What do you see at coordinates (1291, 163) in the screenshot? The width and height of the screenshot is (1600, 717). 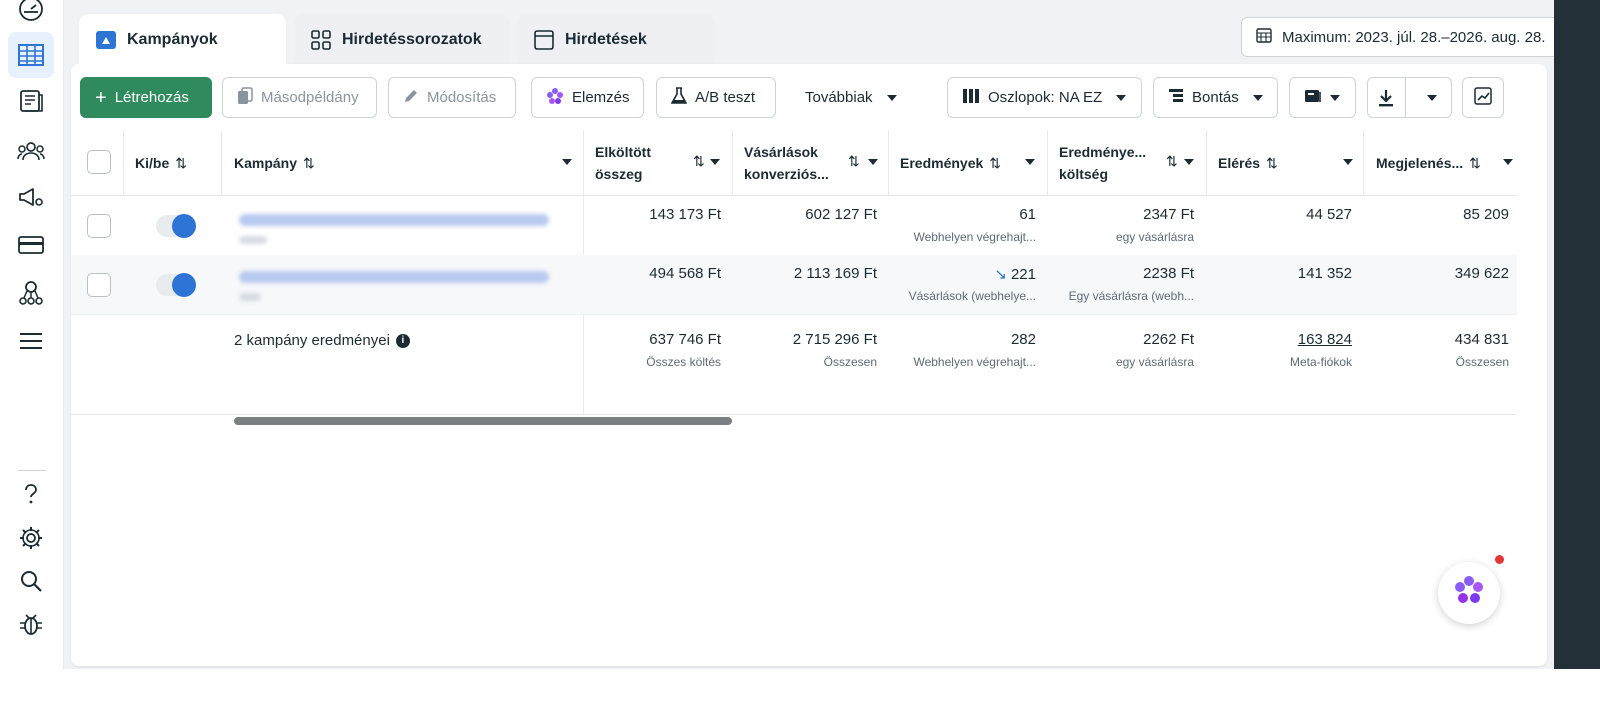 I see `column-header-reach: Elérés ⇅` at bounding box center [1291, 163].